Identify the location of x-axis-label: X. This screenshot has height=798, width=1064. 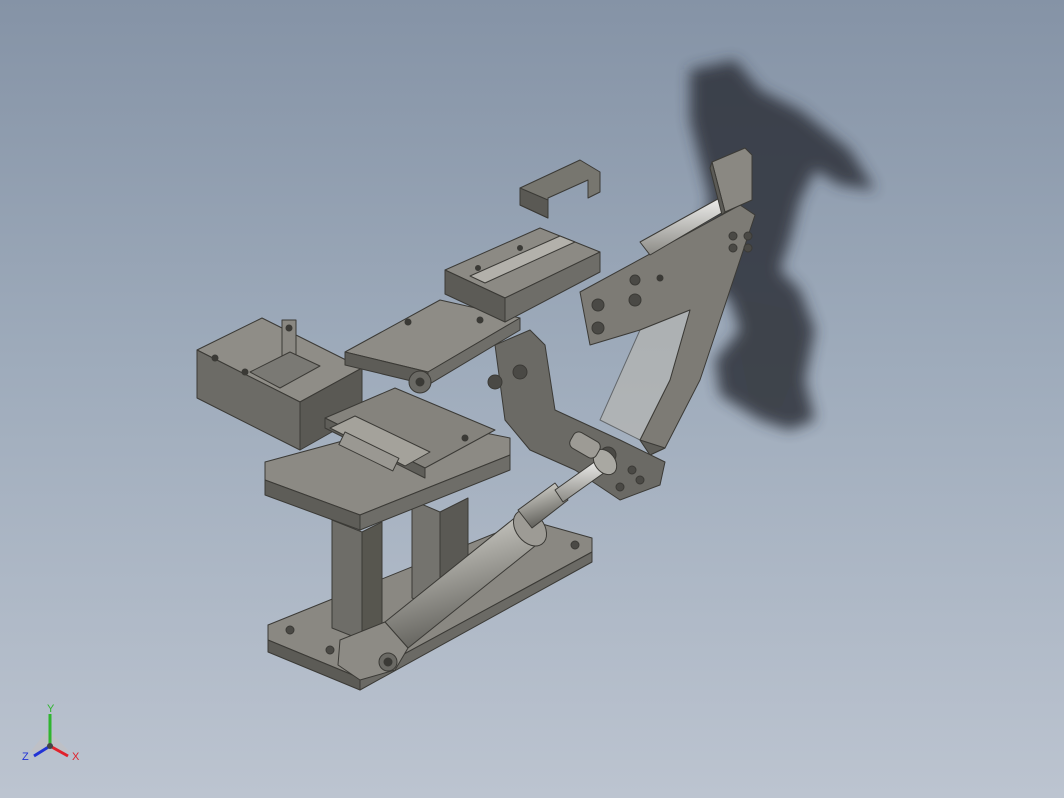
(76, 757).